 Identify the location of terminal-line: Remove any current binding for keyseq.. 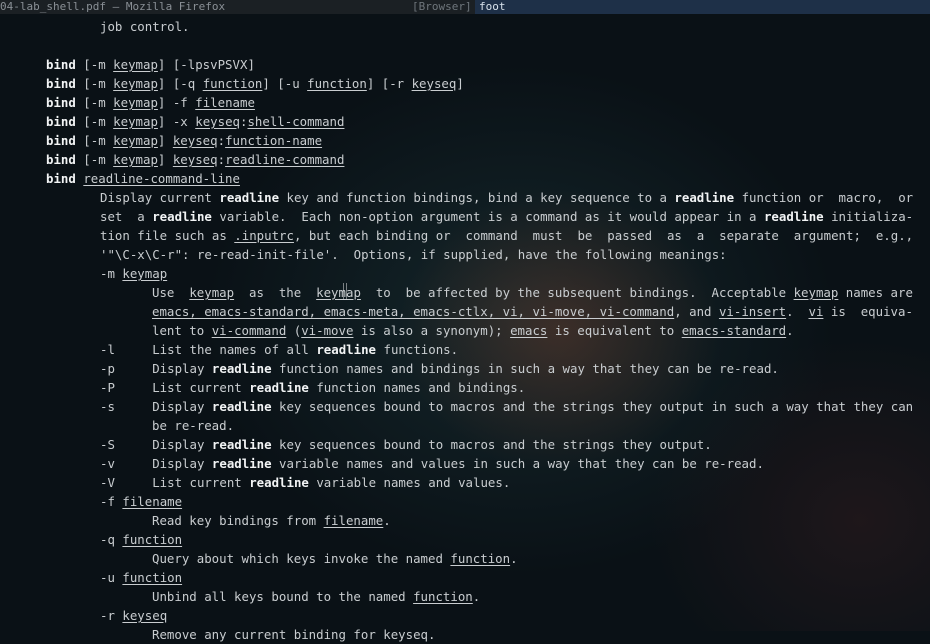
(293, 634).